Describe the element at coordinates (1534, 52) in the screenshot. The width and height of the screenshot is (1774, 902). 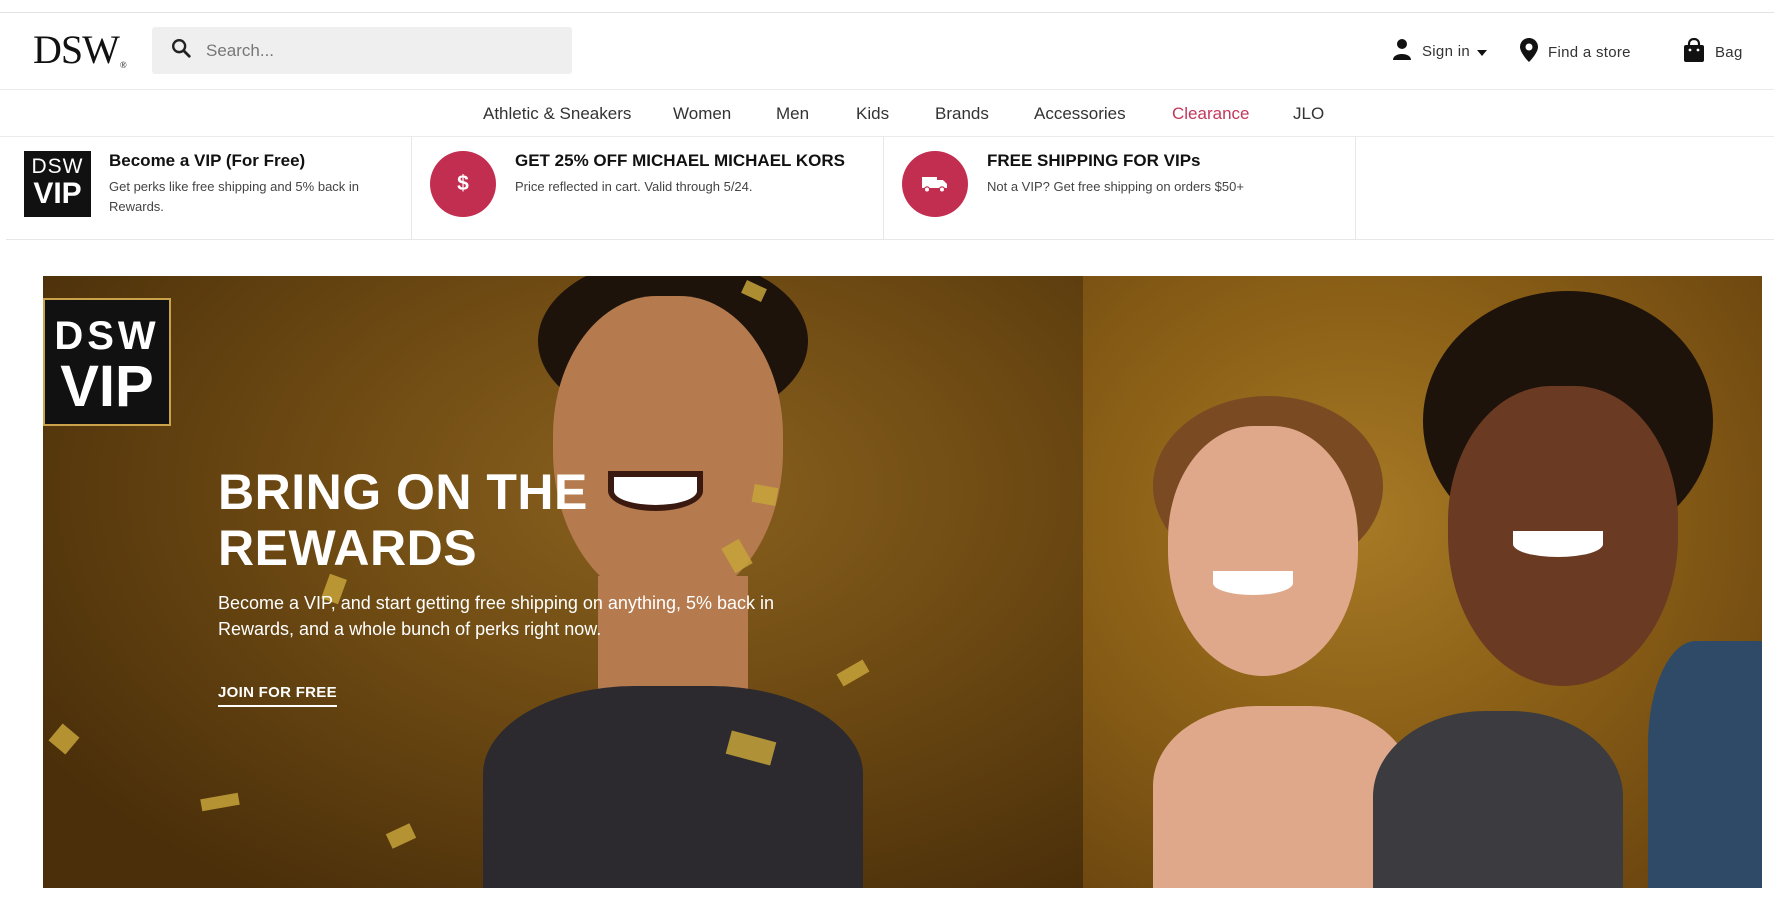
I see `location-pin-icon` at that location.